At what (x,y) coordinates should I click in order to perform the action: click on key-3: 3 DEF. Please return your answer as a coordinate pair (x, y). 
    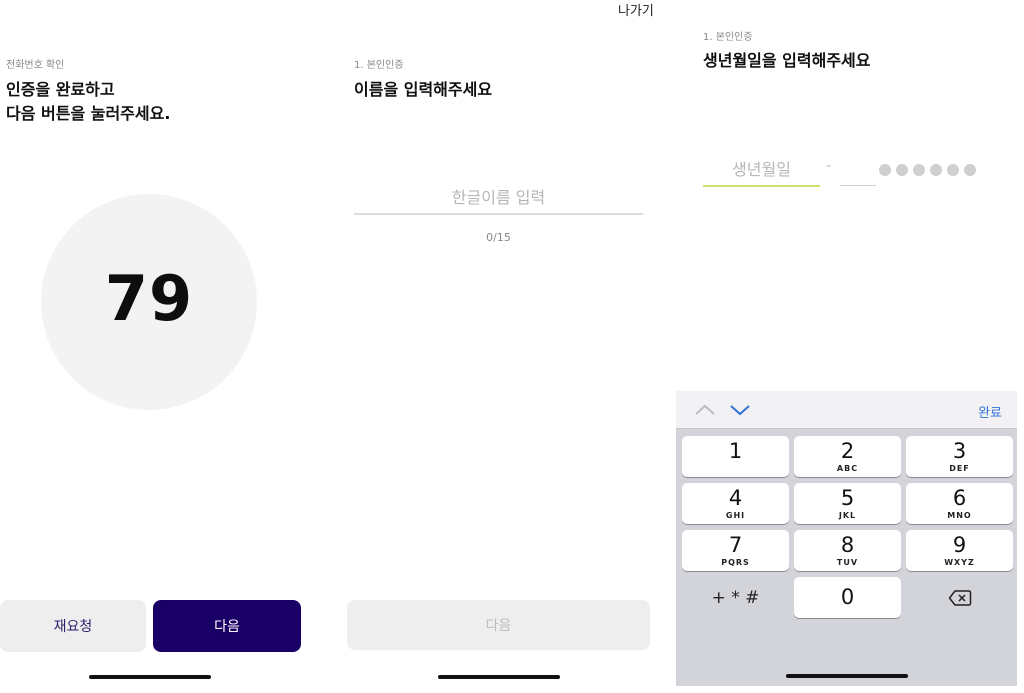
    Looking at the image, I should click on (959, 456).